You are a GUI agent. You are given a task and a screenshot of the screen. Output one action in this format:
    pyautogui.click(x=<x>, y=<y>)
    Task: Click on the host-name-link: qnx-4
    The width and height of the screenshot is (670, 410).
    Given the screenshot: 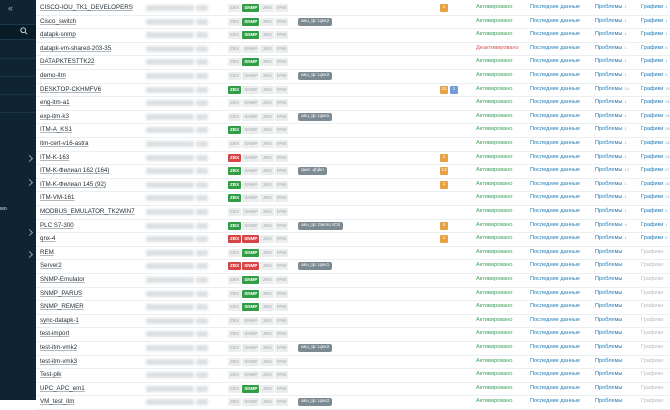 What is the action you would take?
    pyautogui.click(x=47, y=238)
    